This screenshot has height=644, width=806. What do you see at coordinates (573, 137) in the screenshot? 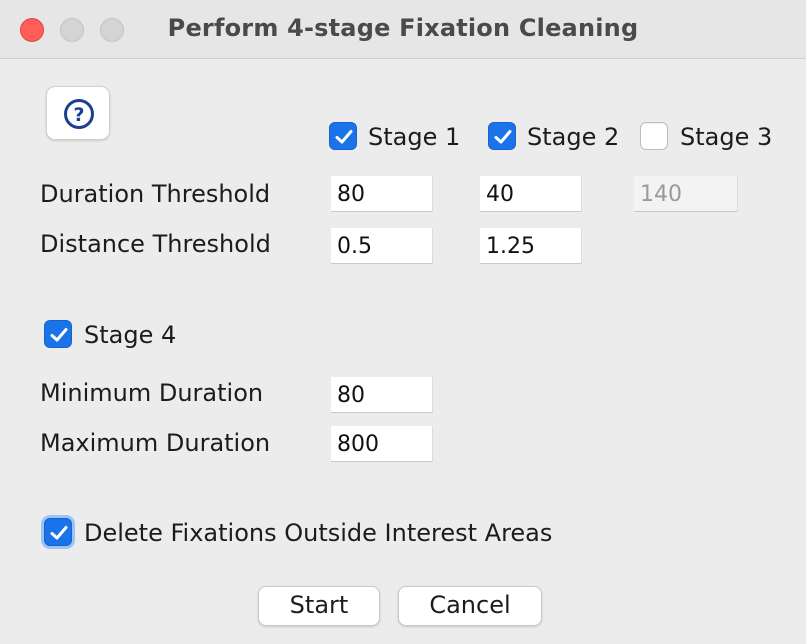
I see `stage-2-label: Stage 2` at bounding box center [573, 137].